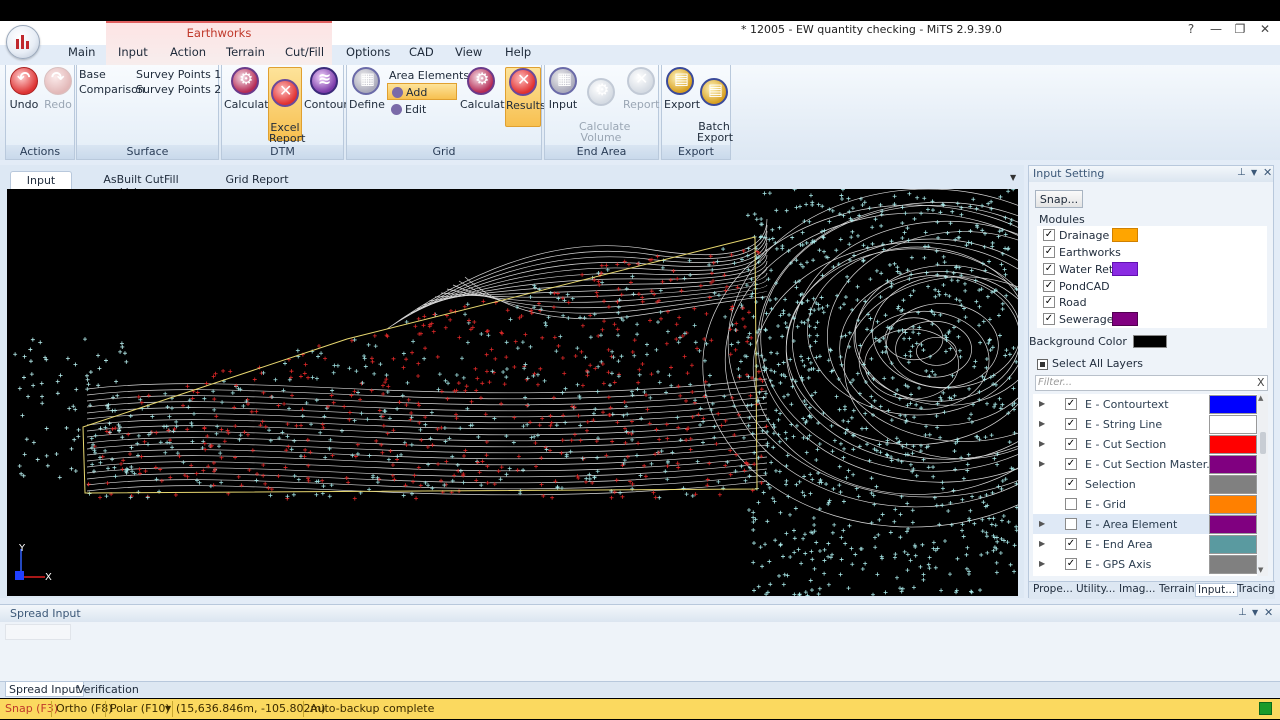 Image resolution: width=1280 pixels, height=720 pixels. I want to click on dtm-calculate-button: ⚙ Calculate, so click(249, 88).